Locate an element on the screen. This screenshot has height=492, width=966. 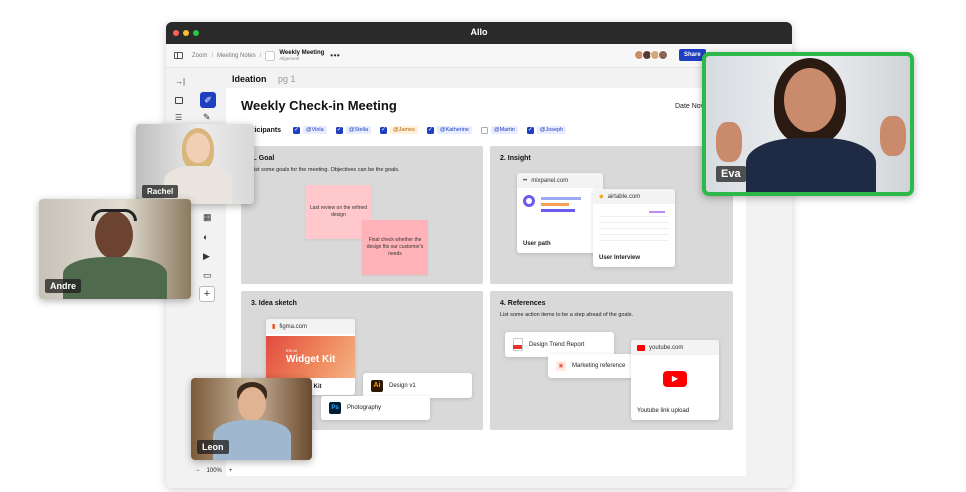
file-card-photography: Ps Photography is located at coordinates (375, 408).